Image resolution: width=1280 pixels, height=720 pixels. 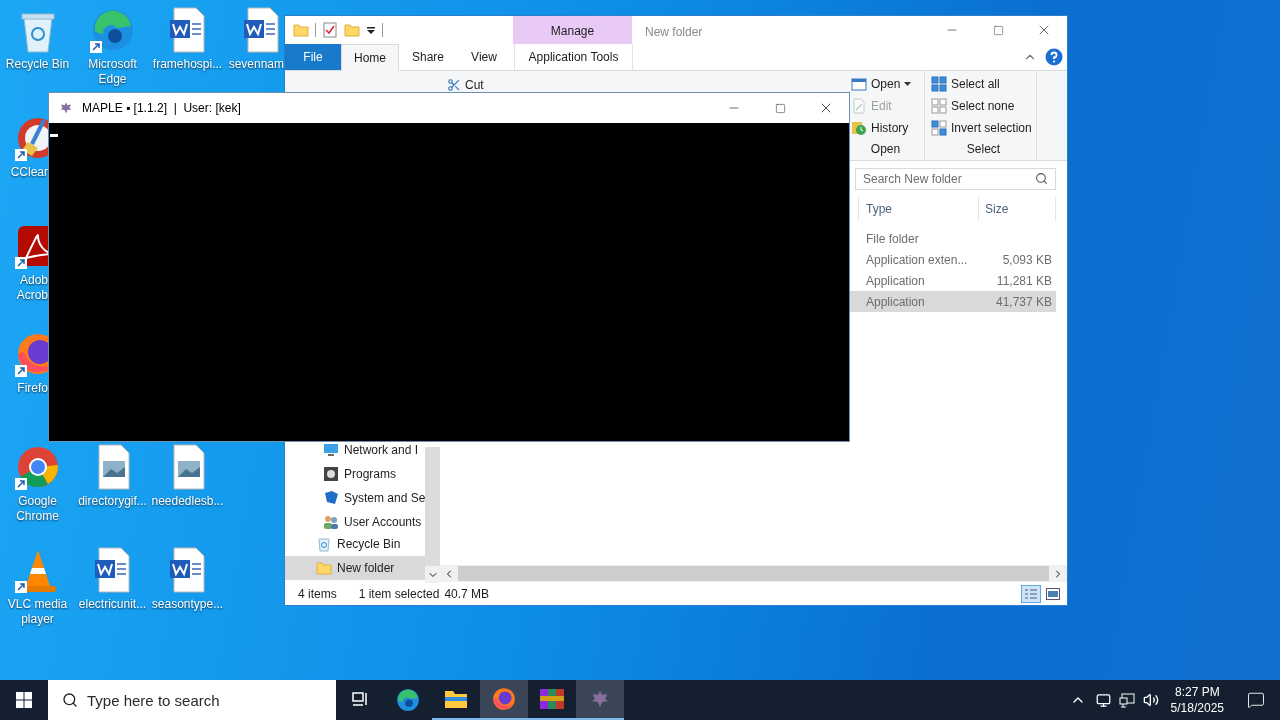 I want to click on column-header: Size, so click(x=1017, y=209).